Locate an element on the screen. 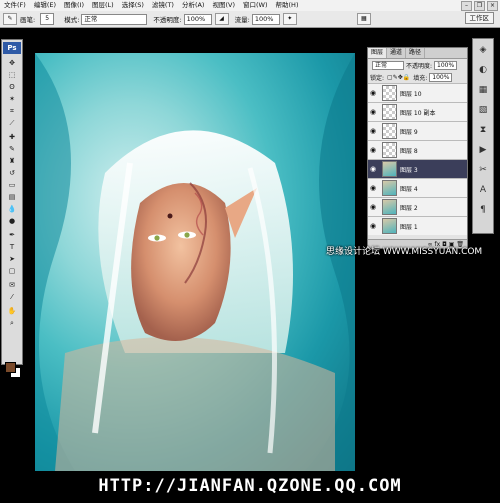  path-selection-tool-icon: ➤ is located at coordinates (12, 259).